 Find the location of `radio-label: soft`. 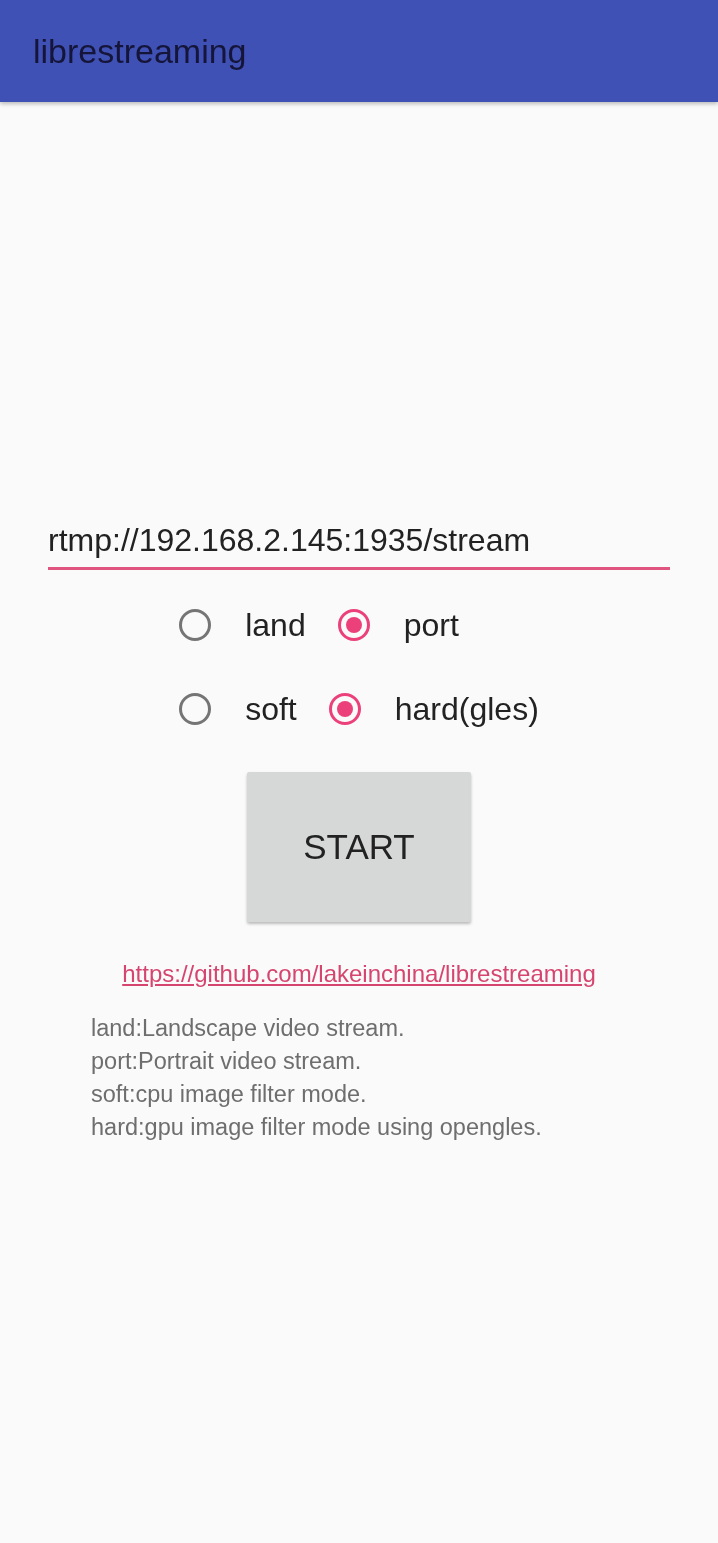

radio-label: soft is located at coordinates (271, 709).